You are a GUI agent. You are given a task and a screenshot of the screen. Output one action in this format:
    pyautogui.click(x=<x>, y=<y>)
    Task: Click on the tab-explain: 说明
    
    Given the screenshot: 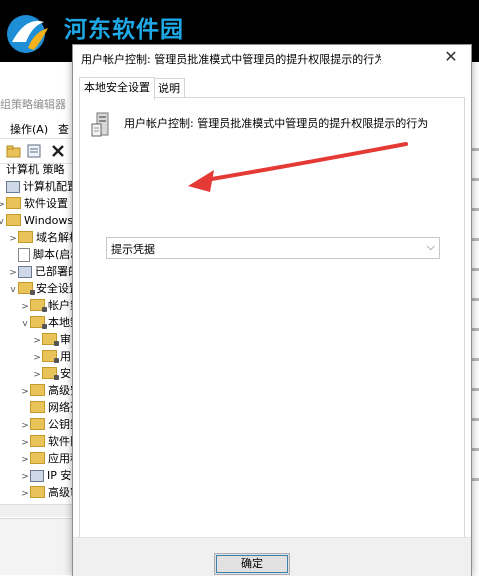 What is the action you would take?
    pyautogui.click(x=169, y=88)
    